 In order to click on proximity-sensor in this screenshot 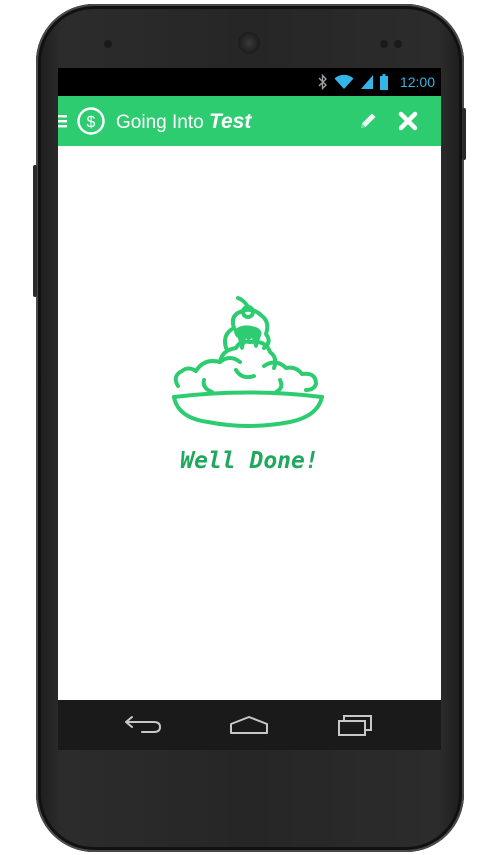, I will do `click(384, 44)`.